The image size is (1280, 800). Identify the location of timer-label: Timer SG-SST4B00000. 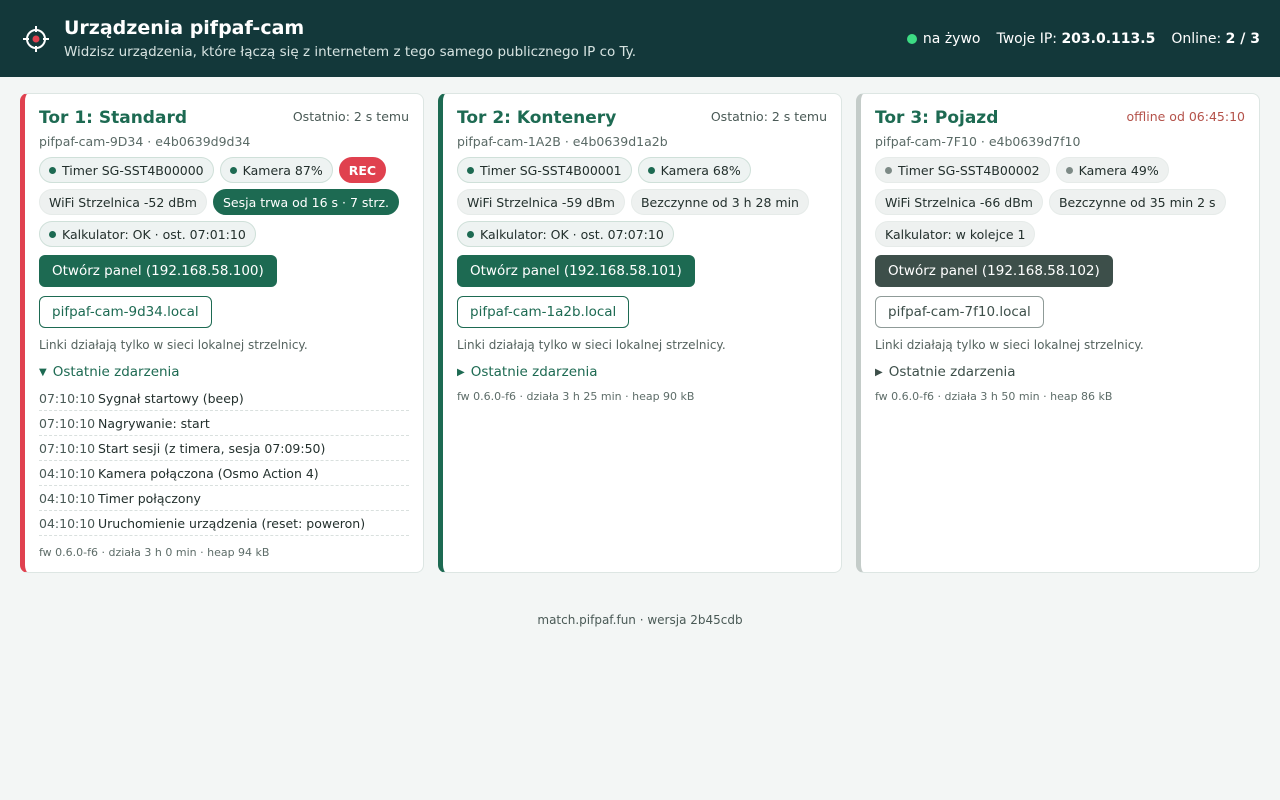
(133, 170).